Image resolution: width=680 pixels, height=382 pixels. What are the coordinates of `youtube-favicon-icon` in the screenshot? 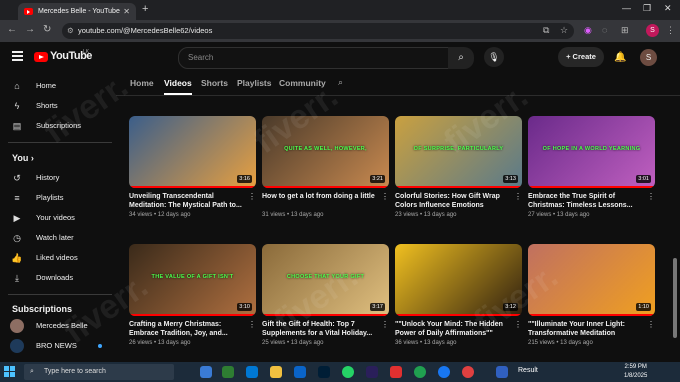 It's located at (28, 11).